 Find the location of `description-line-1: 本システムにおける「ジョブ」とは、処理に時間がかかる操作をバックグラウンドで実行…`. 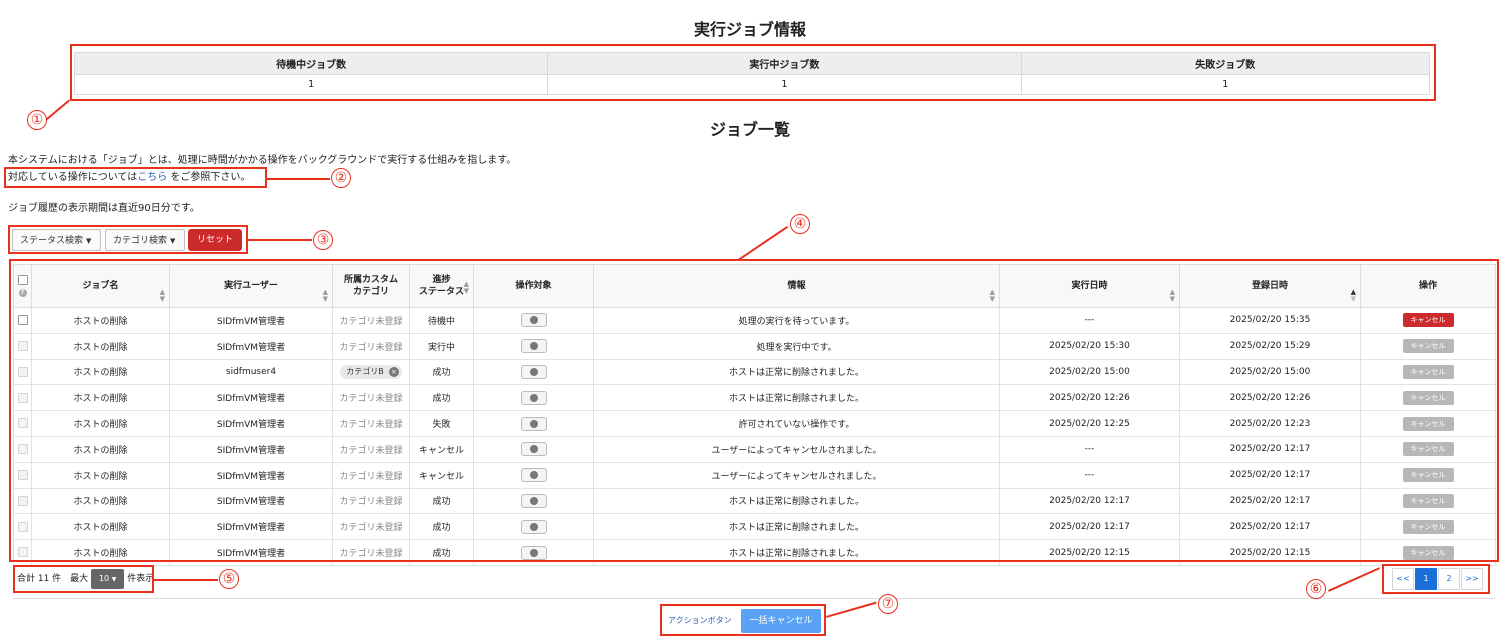

description-line-1: 本システムにおける「ジョブ」とは、処理に時間がかかる操作をバックグラウンドで実行… is located at coordinates (262, 160).